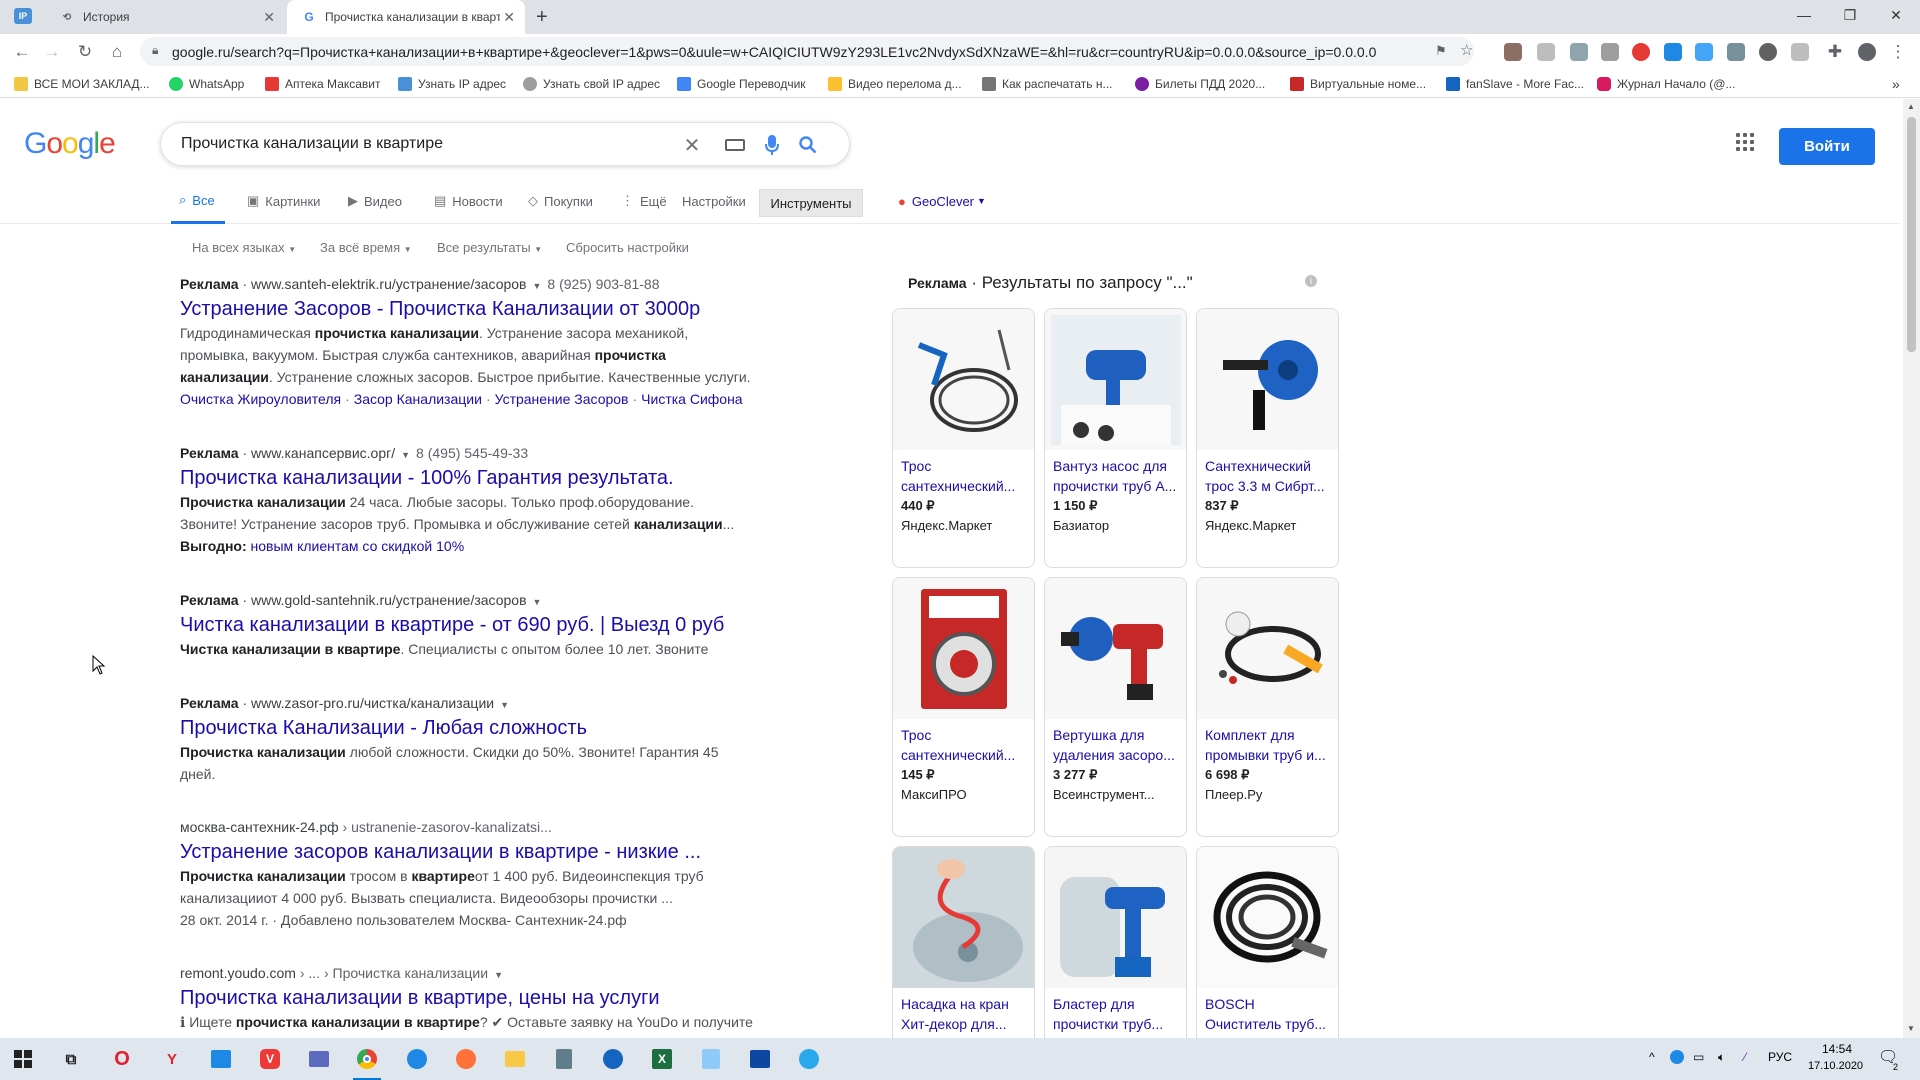 The image size is (1920, 1080). I want to click on scroll-down-icon: ▼, so click(1911, 1028).